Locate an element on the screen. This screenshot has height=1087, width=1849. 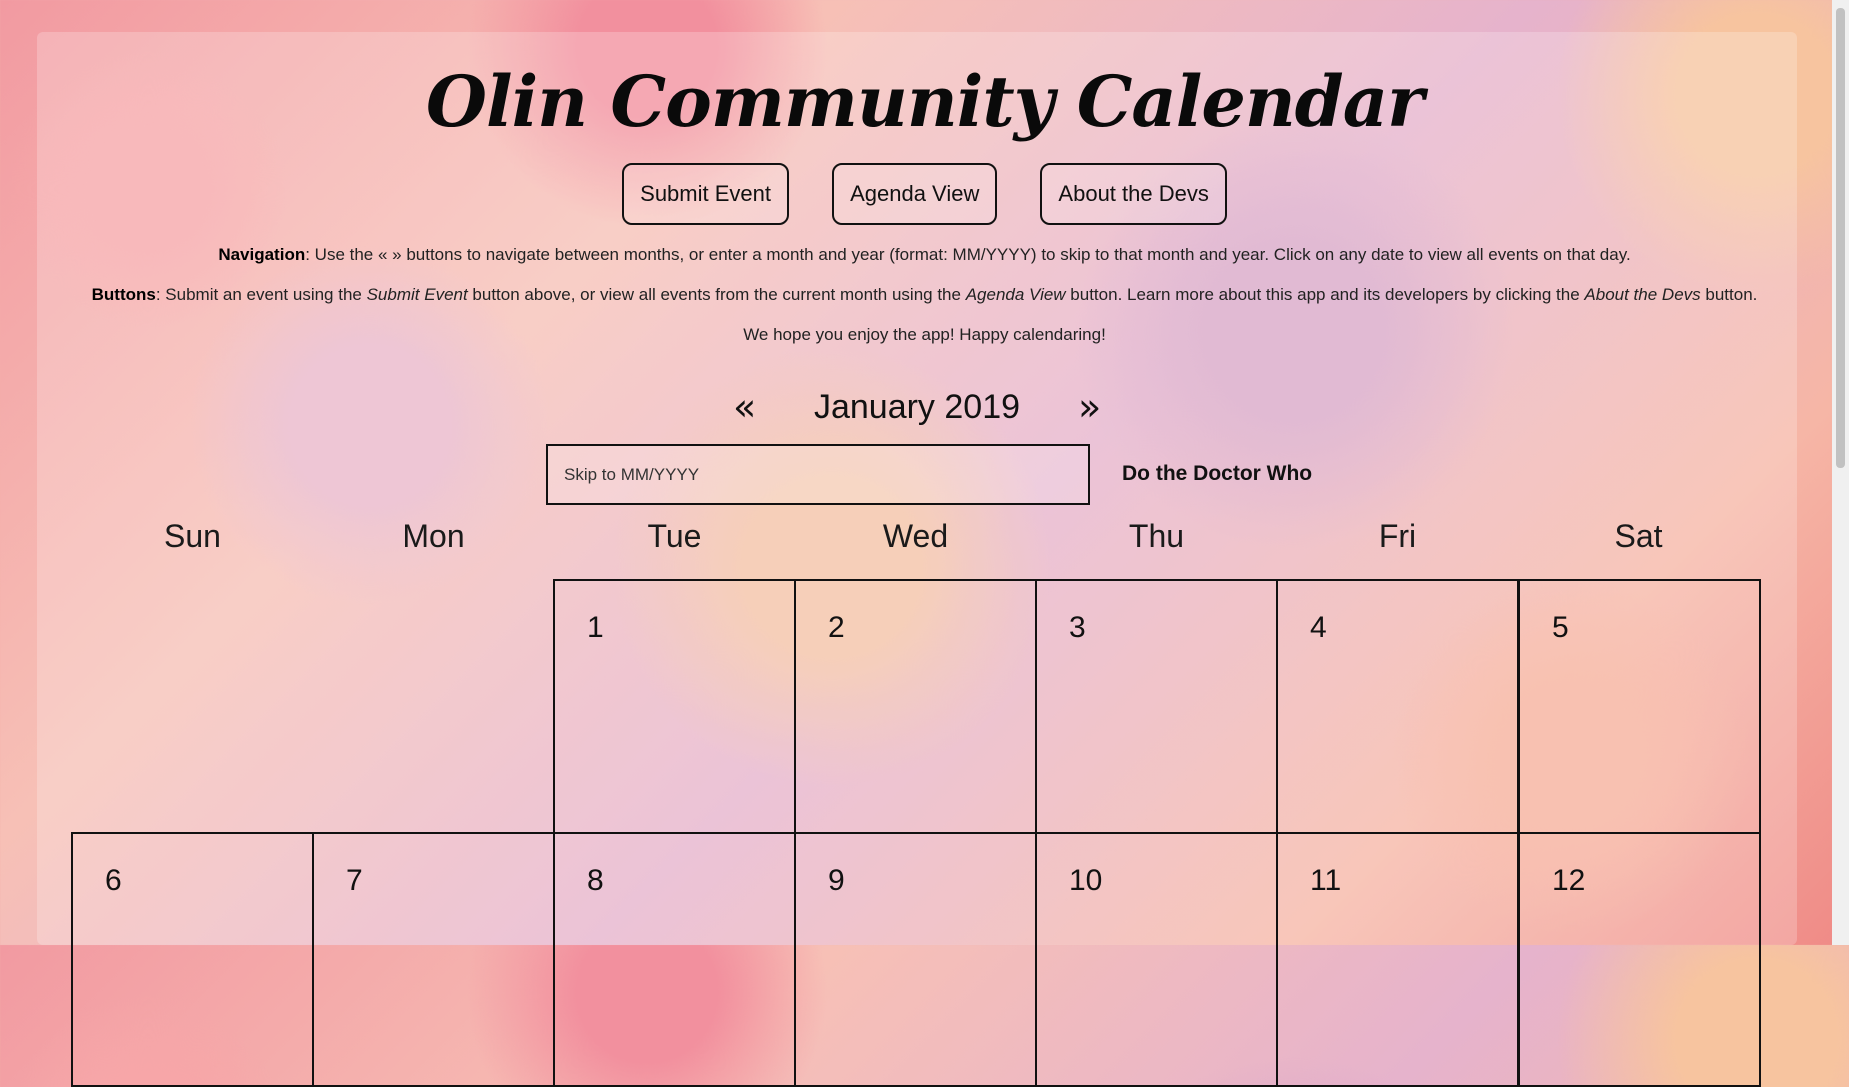
doctor-who-link: Do the Doctor Who is located at coordinates (1217, 474).